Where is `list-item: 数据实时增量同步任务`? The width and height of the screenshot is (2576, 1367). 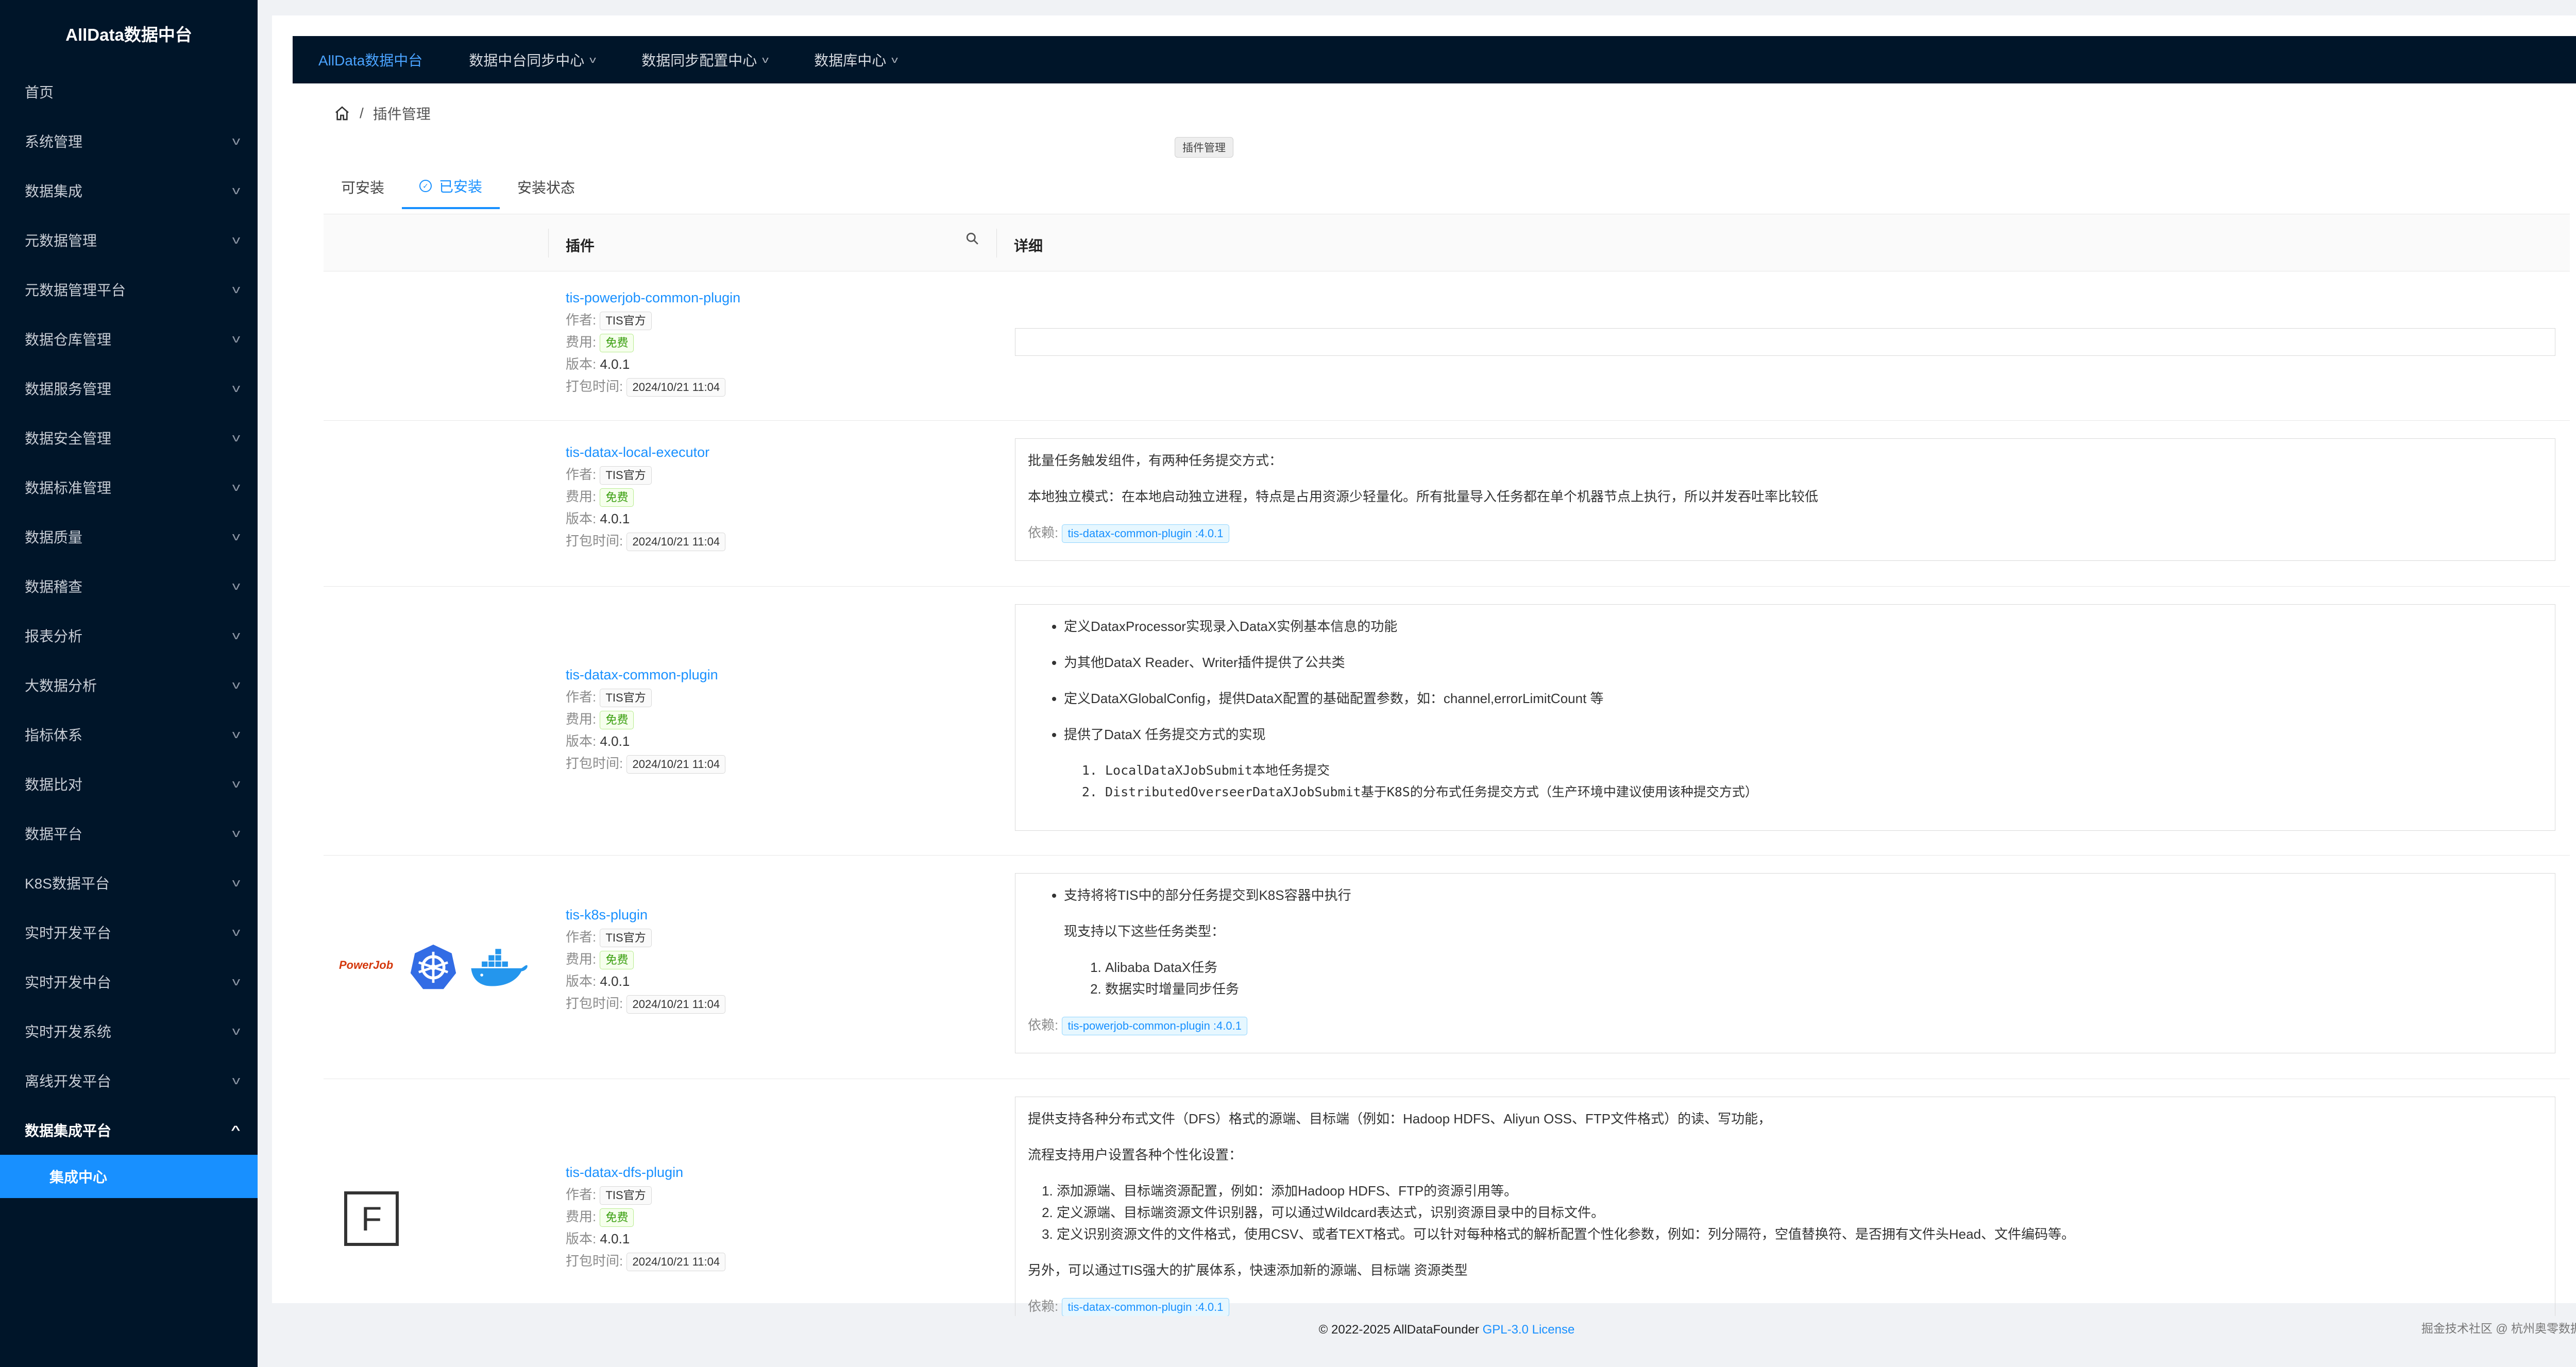 list-item: 数据实时增量同步任务 is located at coordinates (1824, 989).